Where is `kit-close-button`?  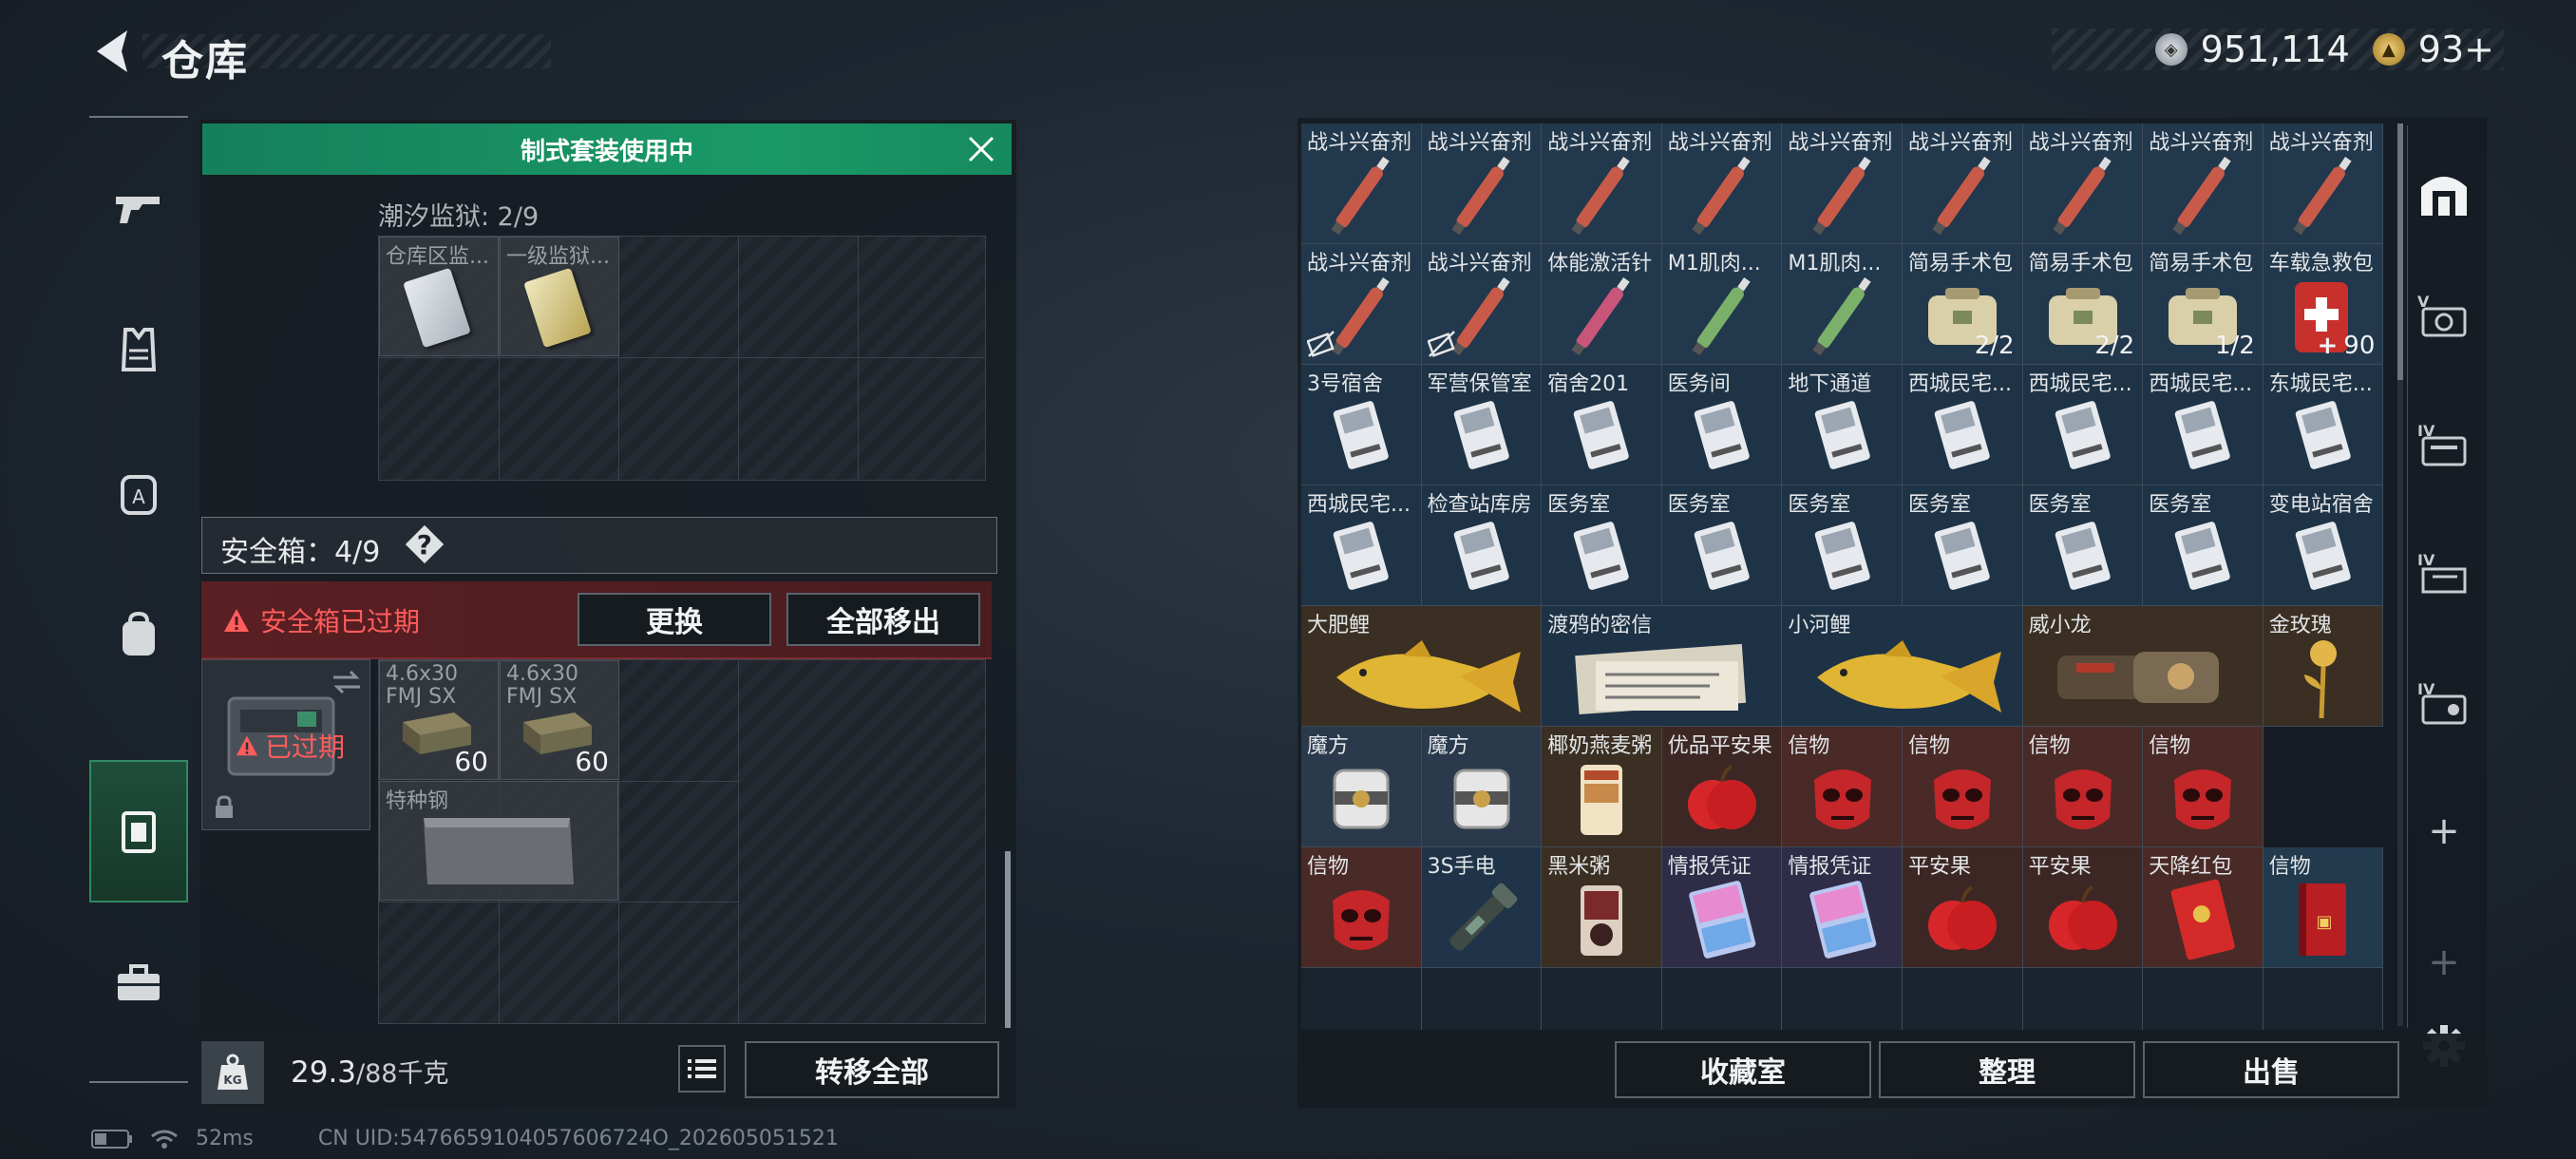 kit-close-button is located at coordinates (981, 149).